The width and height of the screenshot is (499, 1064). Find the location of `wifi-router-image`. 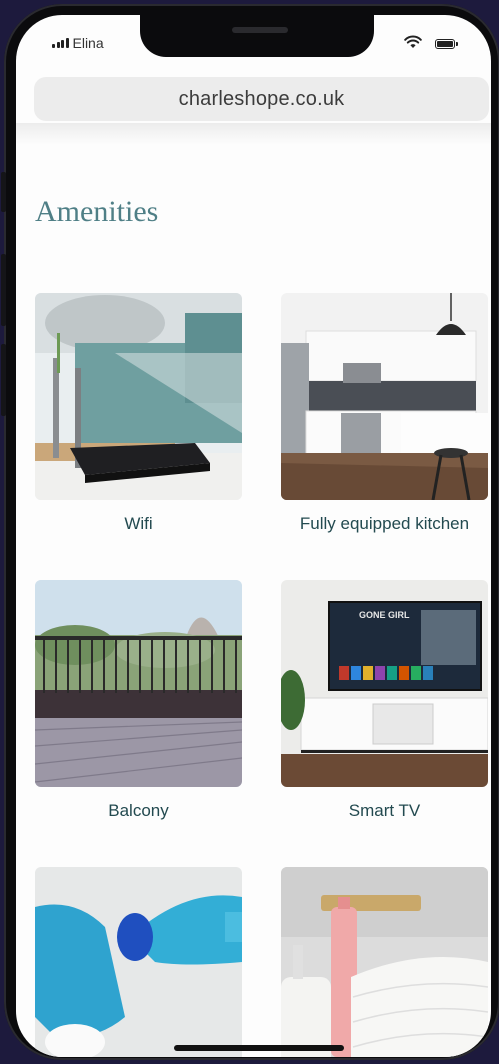

wifi-router-image is located at coordinates (138, 396).